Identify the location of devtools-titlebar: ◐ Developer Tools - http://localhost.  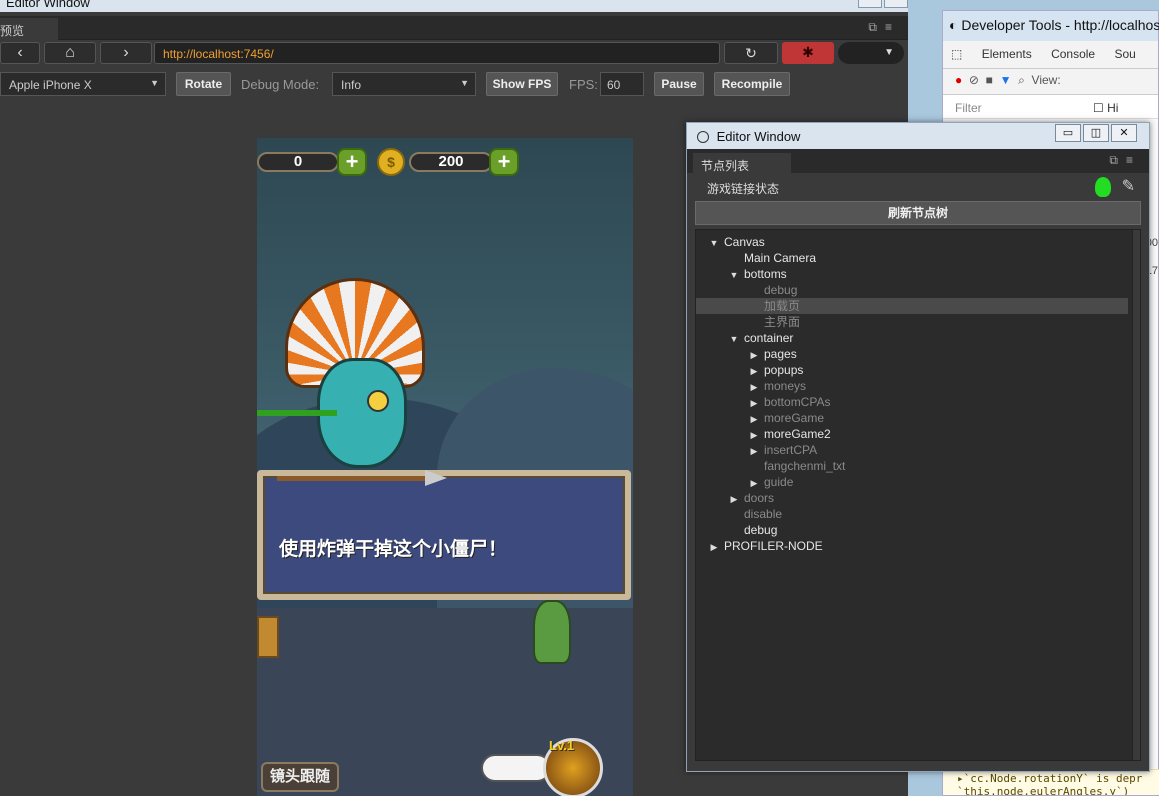
(1051, 26).